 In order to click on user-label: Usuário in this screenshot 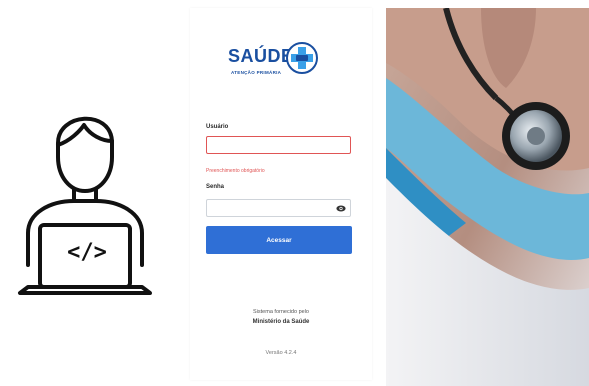, I will do `click(217, 127)`.